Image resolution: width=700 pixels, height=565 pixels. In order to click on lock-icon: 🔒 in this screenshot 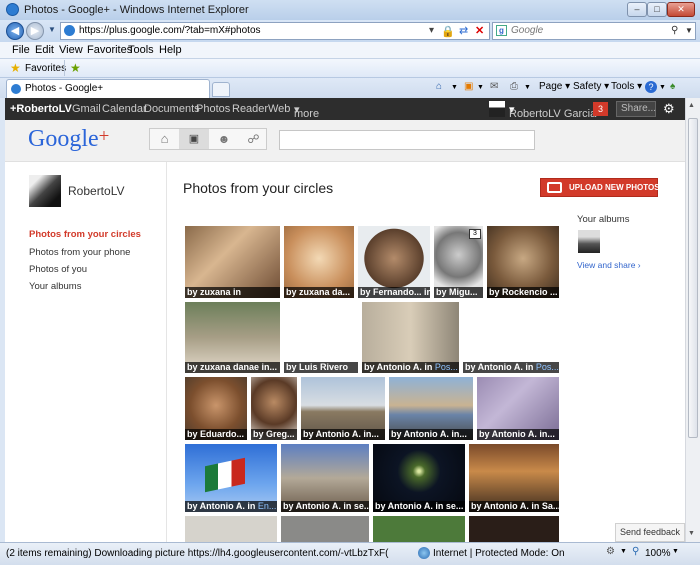, I will do `click(448, 31)`.